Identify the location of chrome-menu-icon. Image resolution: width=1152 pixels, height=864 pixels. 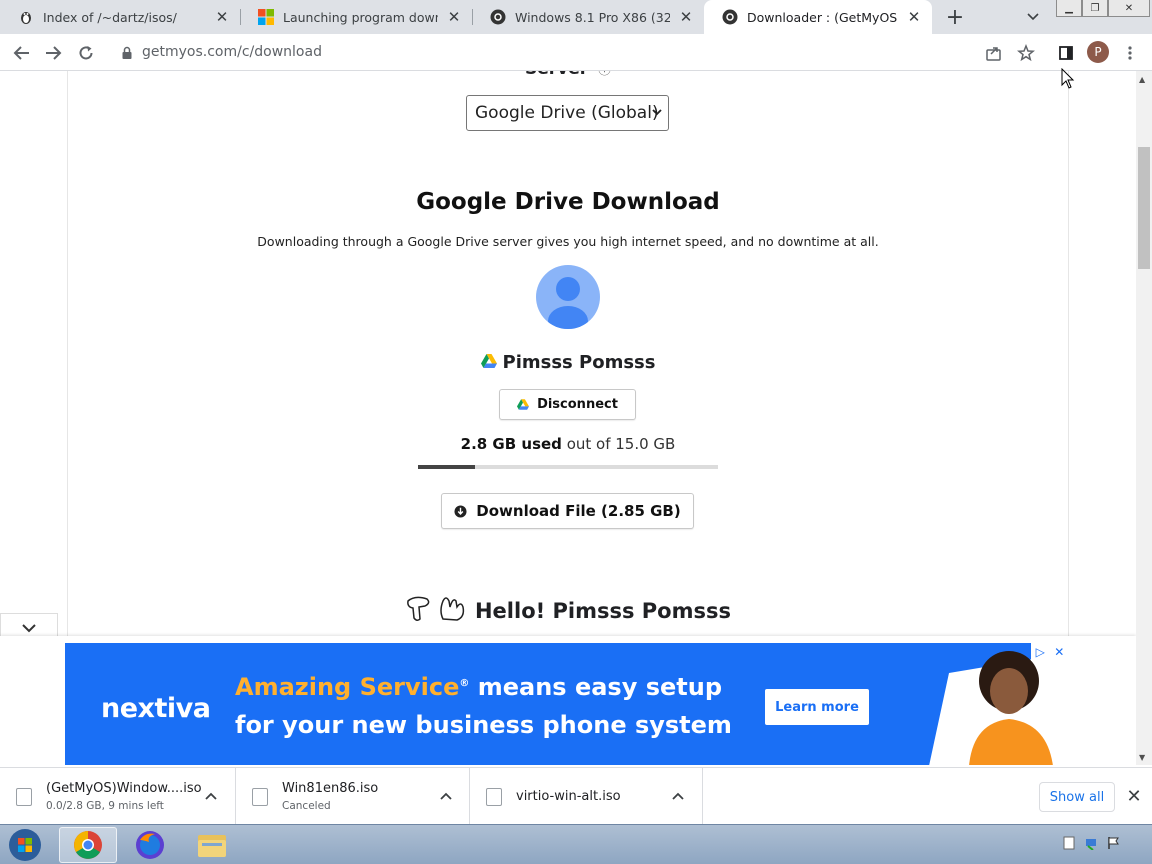
(1130, 53).